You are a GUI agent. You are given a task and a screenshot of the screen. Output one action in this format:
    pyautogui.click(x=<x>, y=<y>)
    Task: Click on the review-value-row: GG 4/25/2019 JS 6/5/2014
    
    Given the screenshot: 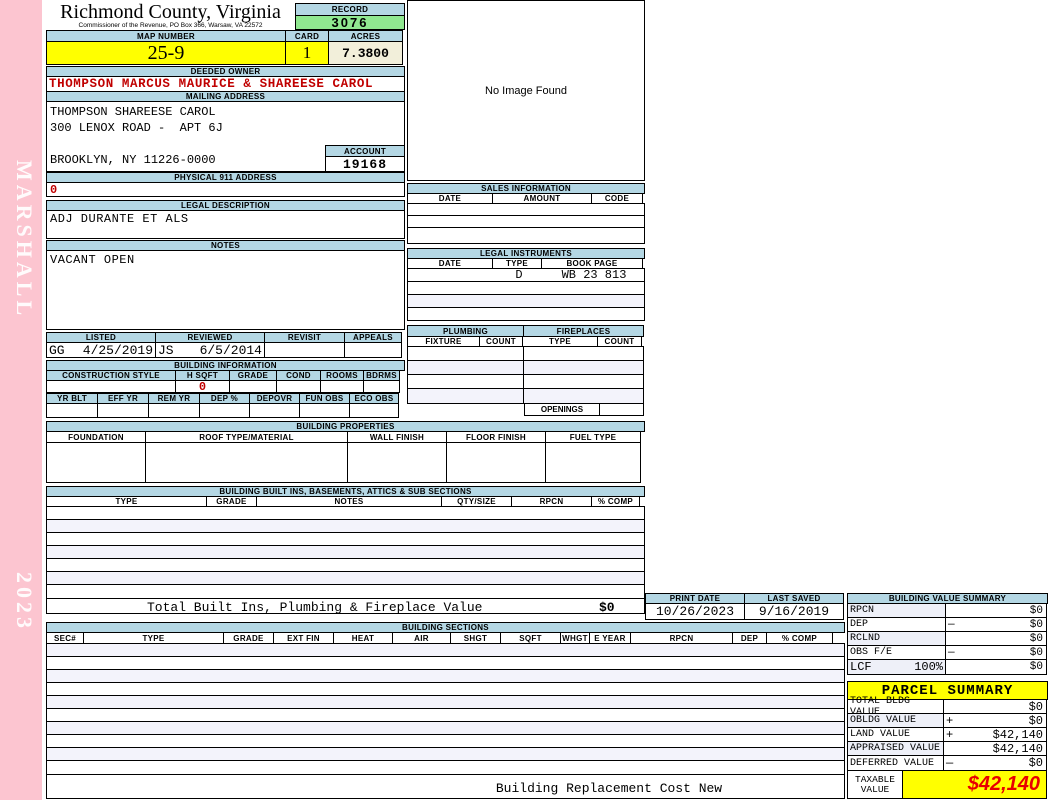 What is the action you would take?
    pyautogui.click(x=224, y=350)
    